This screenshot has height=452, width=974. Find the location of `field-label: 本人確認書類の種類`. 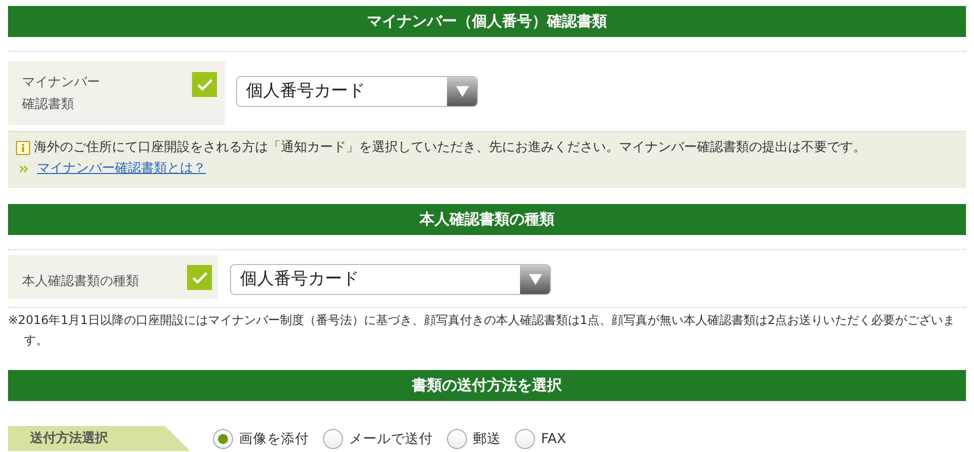

field-label: 本人確認書類の種類 is located at coordinates (80, 281).